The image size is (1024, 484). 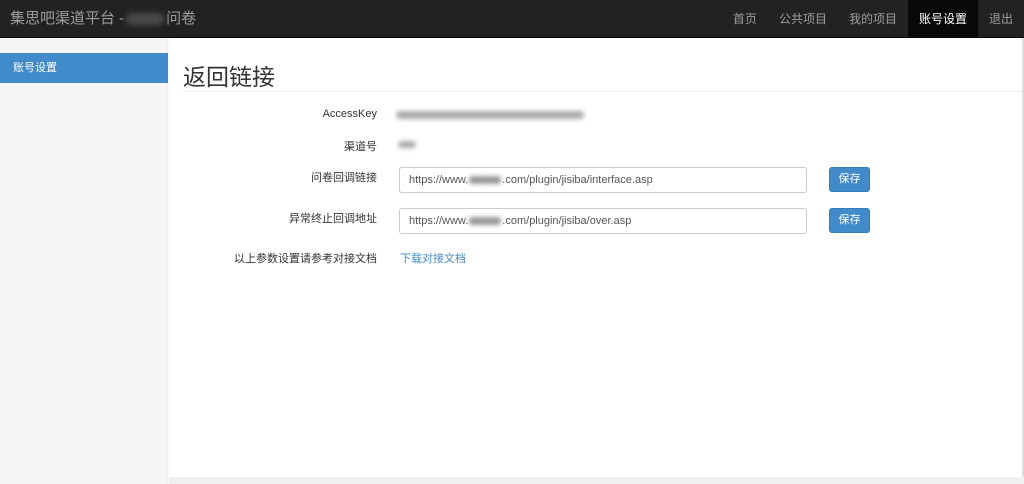 I want to click on save-abnormal-button: 保存, so click(x=849, y=220).